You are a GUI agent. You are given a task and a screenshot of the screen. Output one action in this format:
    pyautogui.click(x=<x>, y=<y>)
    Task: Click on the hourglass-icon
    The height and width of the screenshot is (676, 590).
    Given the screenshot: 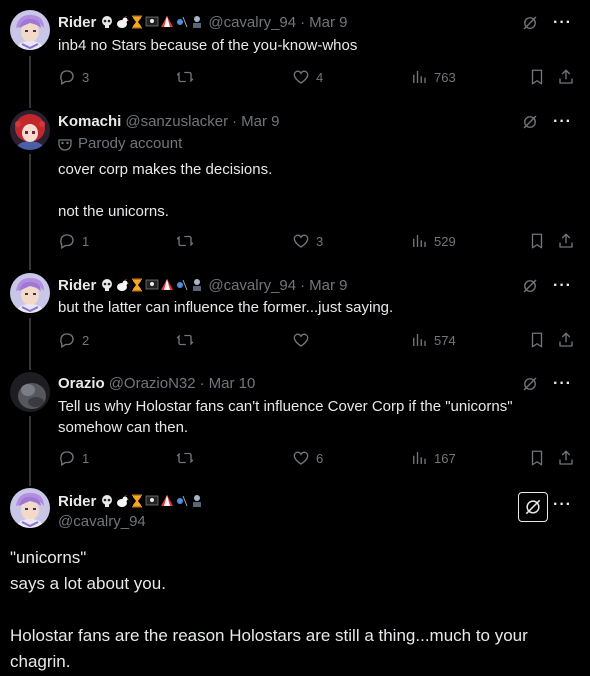 What is the action you would take?
    pyautogui.click(x=137, y=22)
    